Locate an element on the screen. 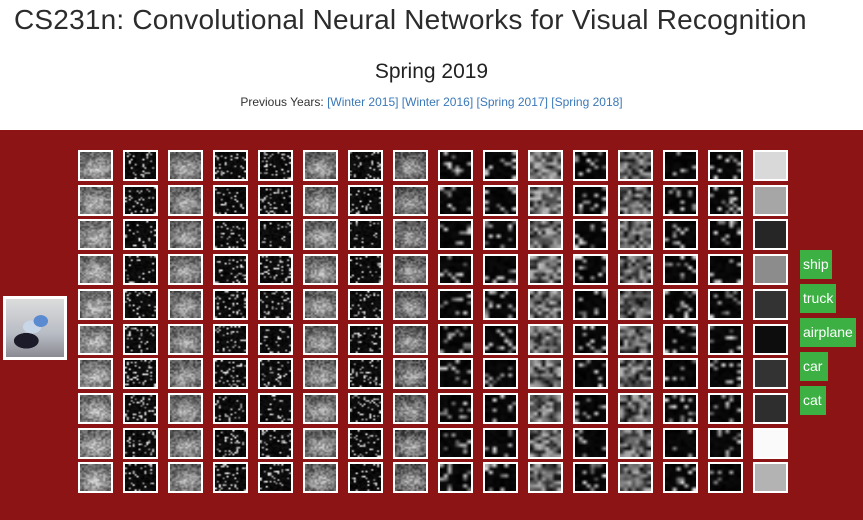 The width and height of the screenshot is (863, 520). link-spring-2017: [Spring 2017] is located at coordinates (512, 102).